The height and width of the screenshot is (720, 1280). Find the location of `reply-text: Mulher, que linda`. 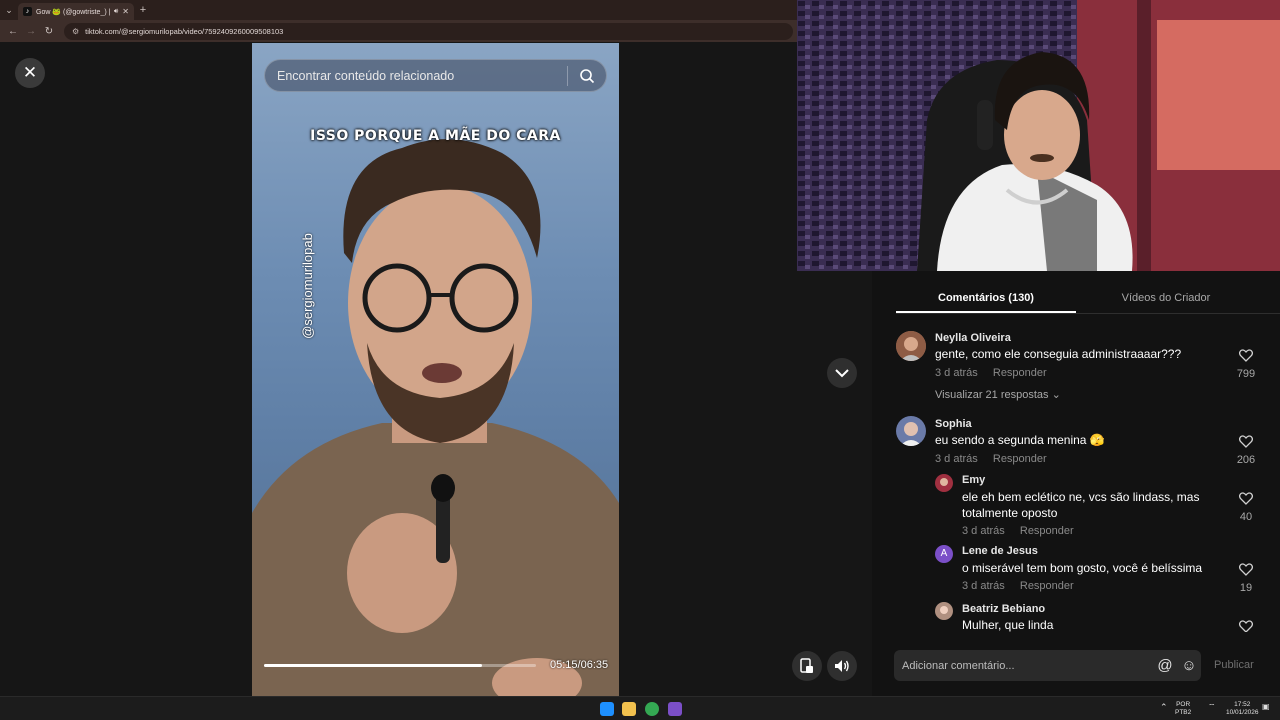

reply-text: Mulher, que linda is located at coordinates (1008, 625).